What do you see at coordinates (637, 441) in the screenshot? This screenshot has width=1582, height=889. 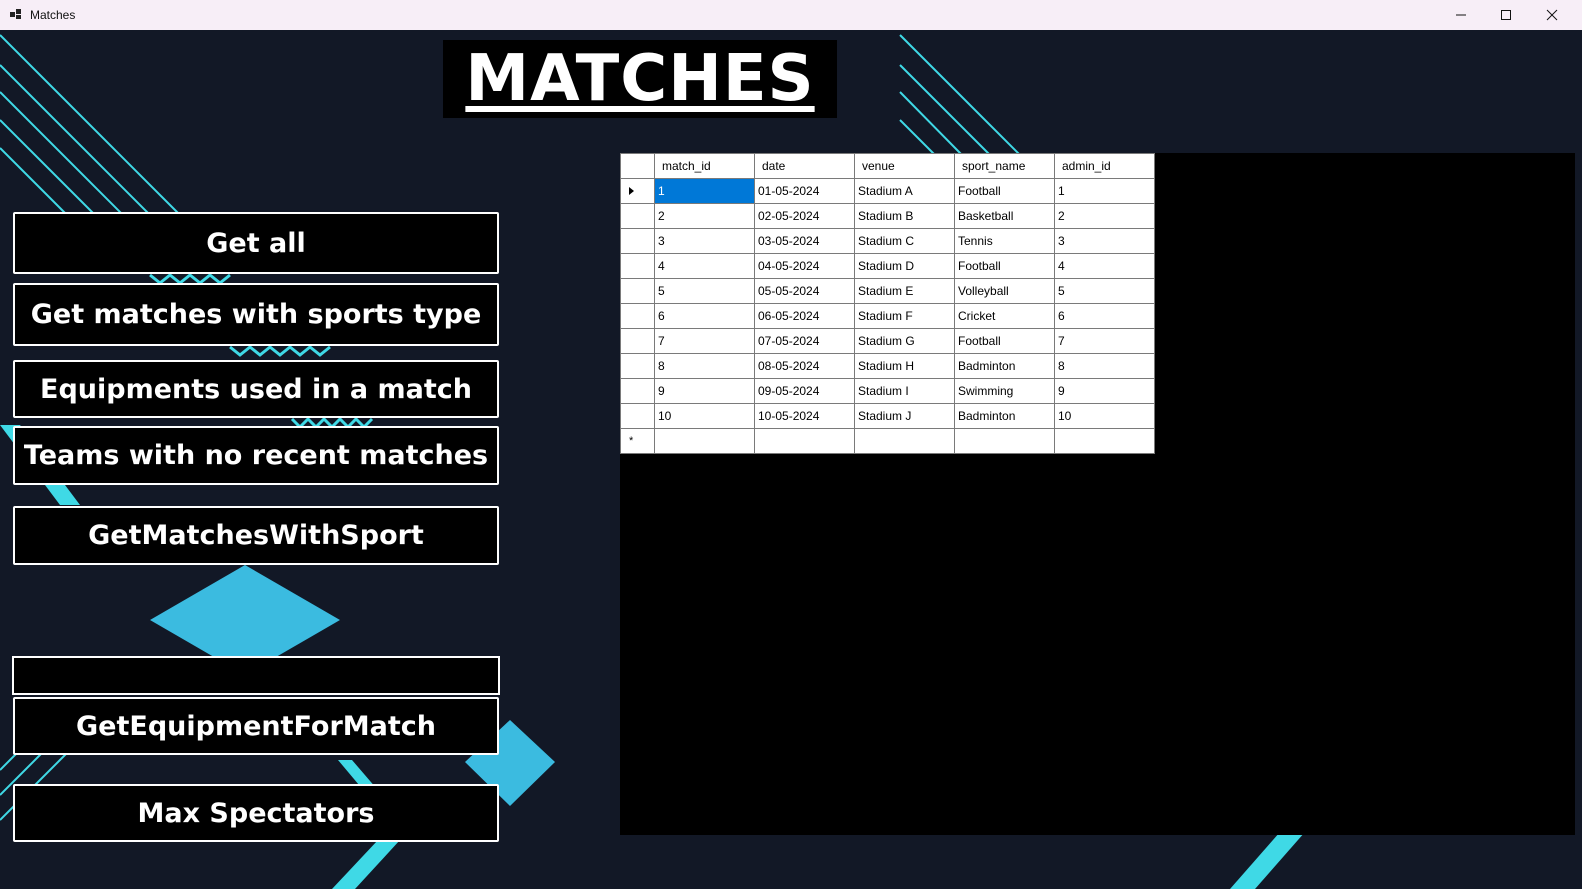 I see `row-header-cell: *` at bounding box center [637, 441].